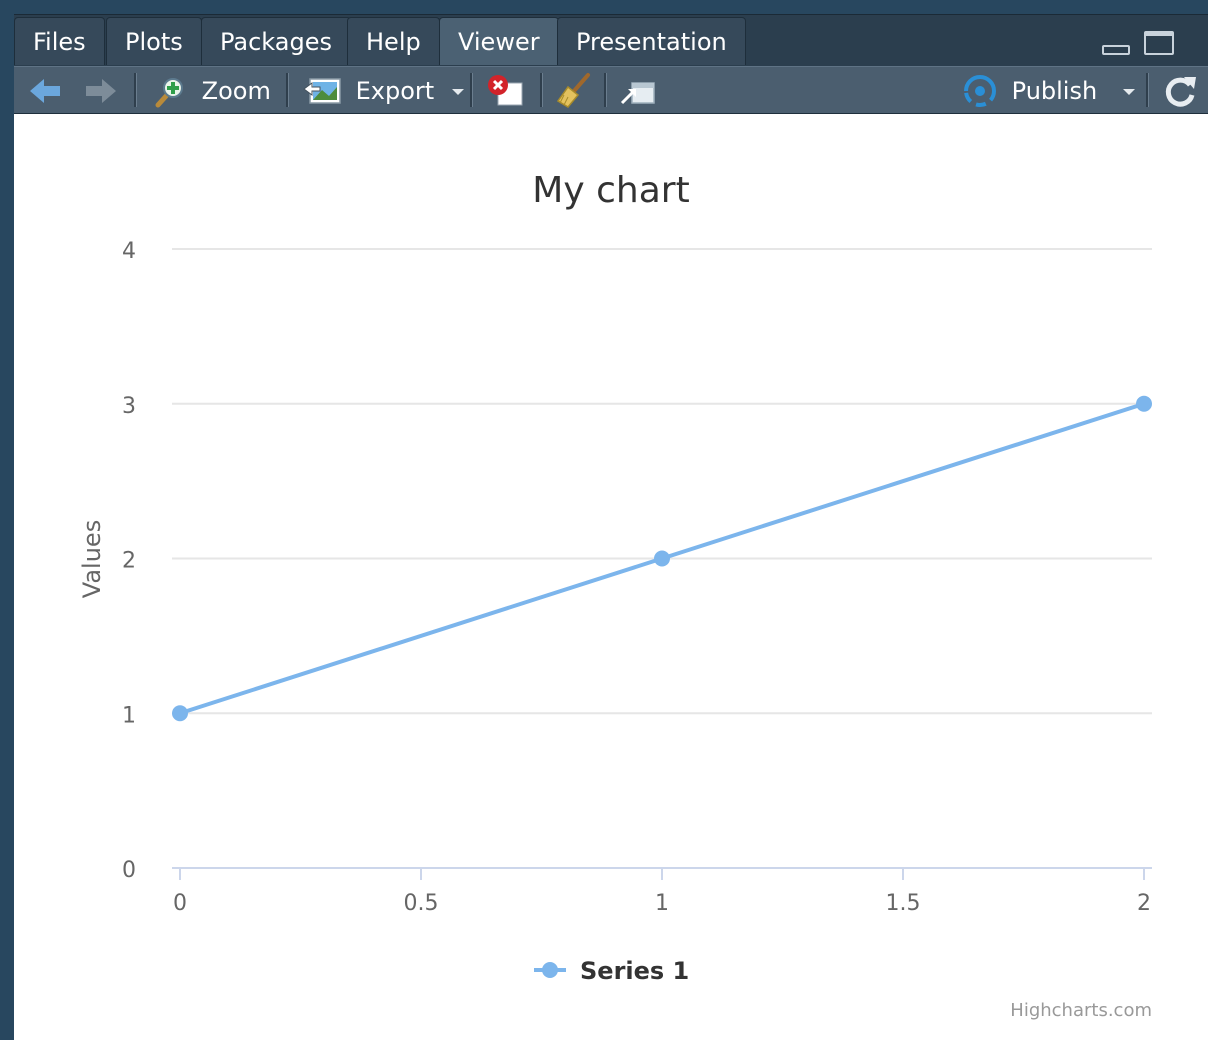  I want to click on remove-close-icon, so click(505, 90).